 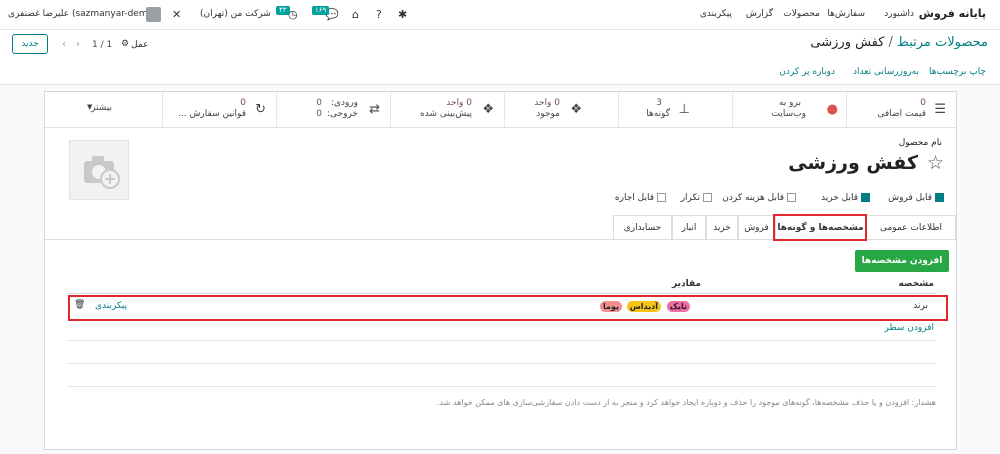 I want to click on recurring-checkbox: تکرار, so click(x=696, y=198).